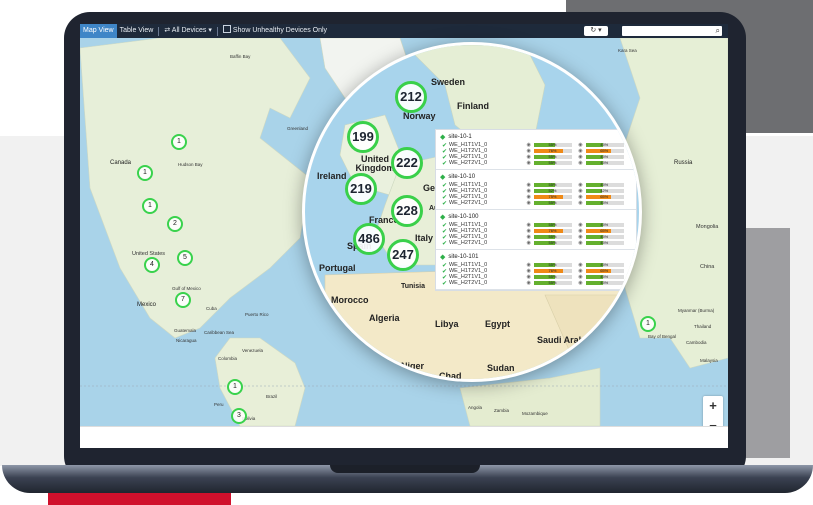 This screenshot has width=813, height=505. Describe the element at coordinates (403, 255) in the screenshot. I see `device-cluster: 247` at that location.